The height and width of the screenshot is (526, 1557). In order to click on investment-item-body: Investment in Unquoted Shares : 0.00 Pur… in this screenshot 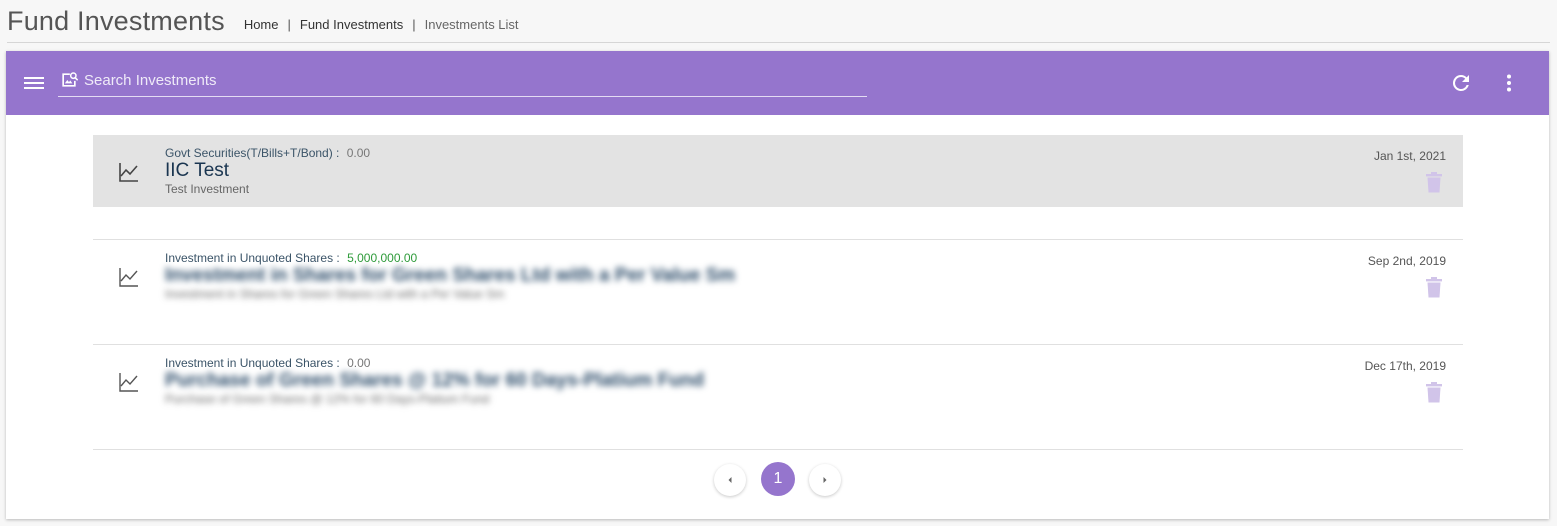, I will do `click(778, 381)`.